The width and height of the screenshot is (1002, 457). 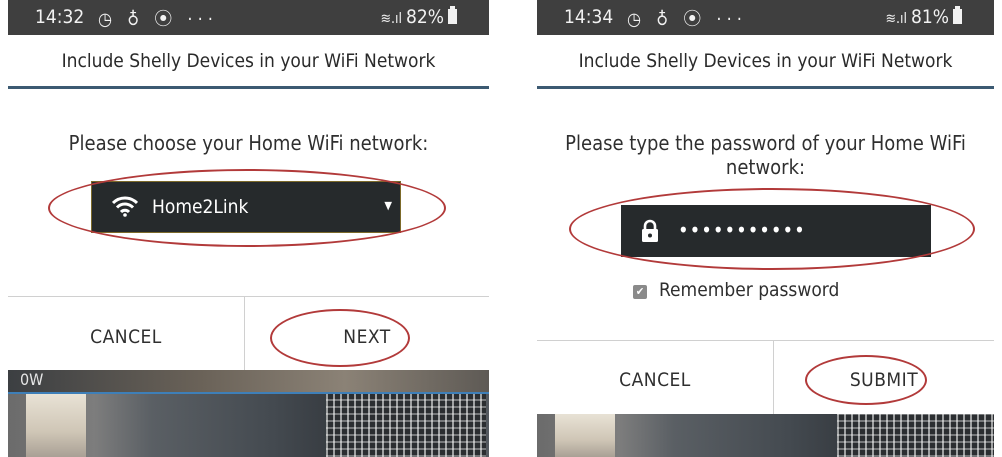 What do you see at coordinates (749, 290) in the screenshot?
I see `remember-label: Remember password` at bounding box center [749, 290].